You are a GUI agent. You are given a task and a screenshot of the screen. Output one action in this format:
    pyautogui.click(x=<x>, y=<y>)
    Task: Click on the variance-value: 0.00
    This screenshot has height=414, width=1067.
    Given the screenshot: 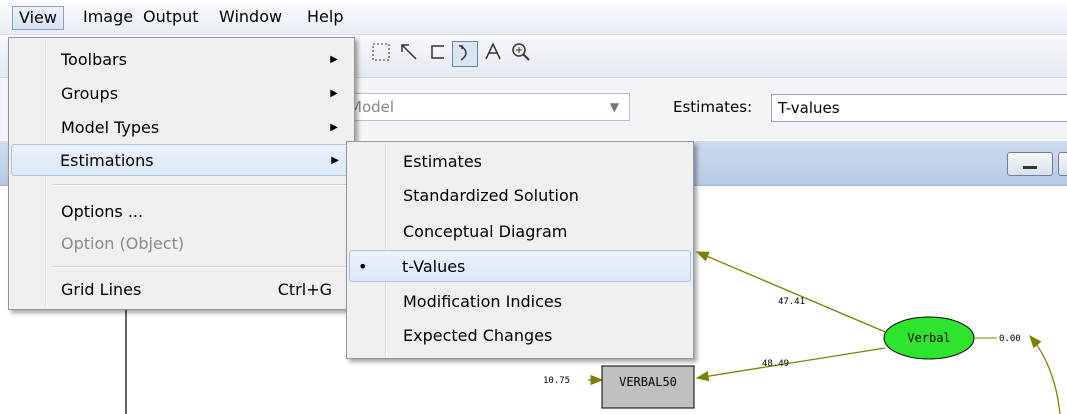 What is the action you would take?
    pyautogui.click(x=1010, y=339)
    